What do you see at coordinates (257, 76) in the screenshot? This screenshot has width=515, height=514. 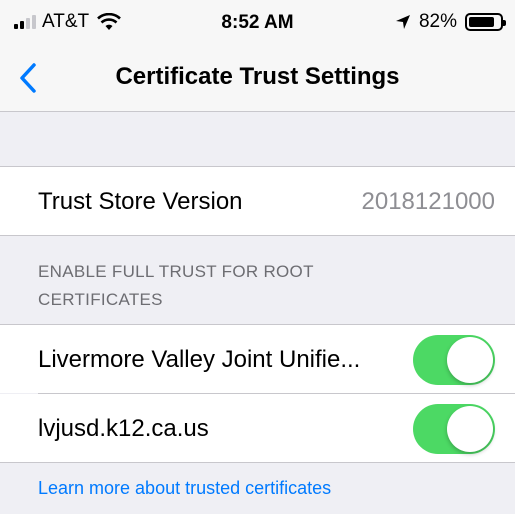 I see `page-title: Certificate Trust Settings` at bounding box center [257, 76].